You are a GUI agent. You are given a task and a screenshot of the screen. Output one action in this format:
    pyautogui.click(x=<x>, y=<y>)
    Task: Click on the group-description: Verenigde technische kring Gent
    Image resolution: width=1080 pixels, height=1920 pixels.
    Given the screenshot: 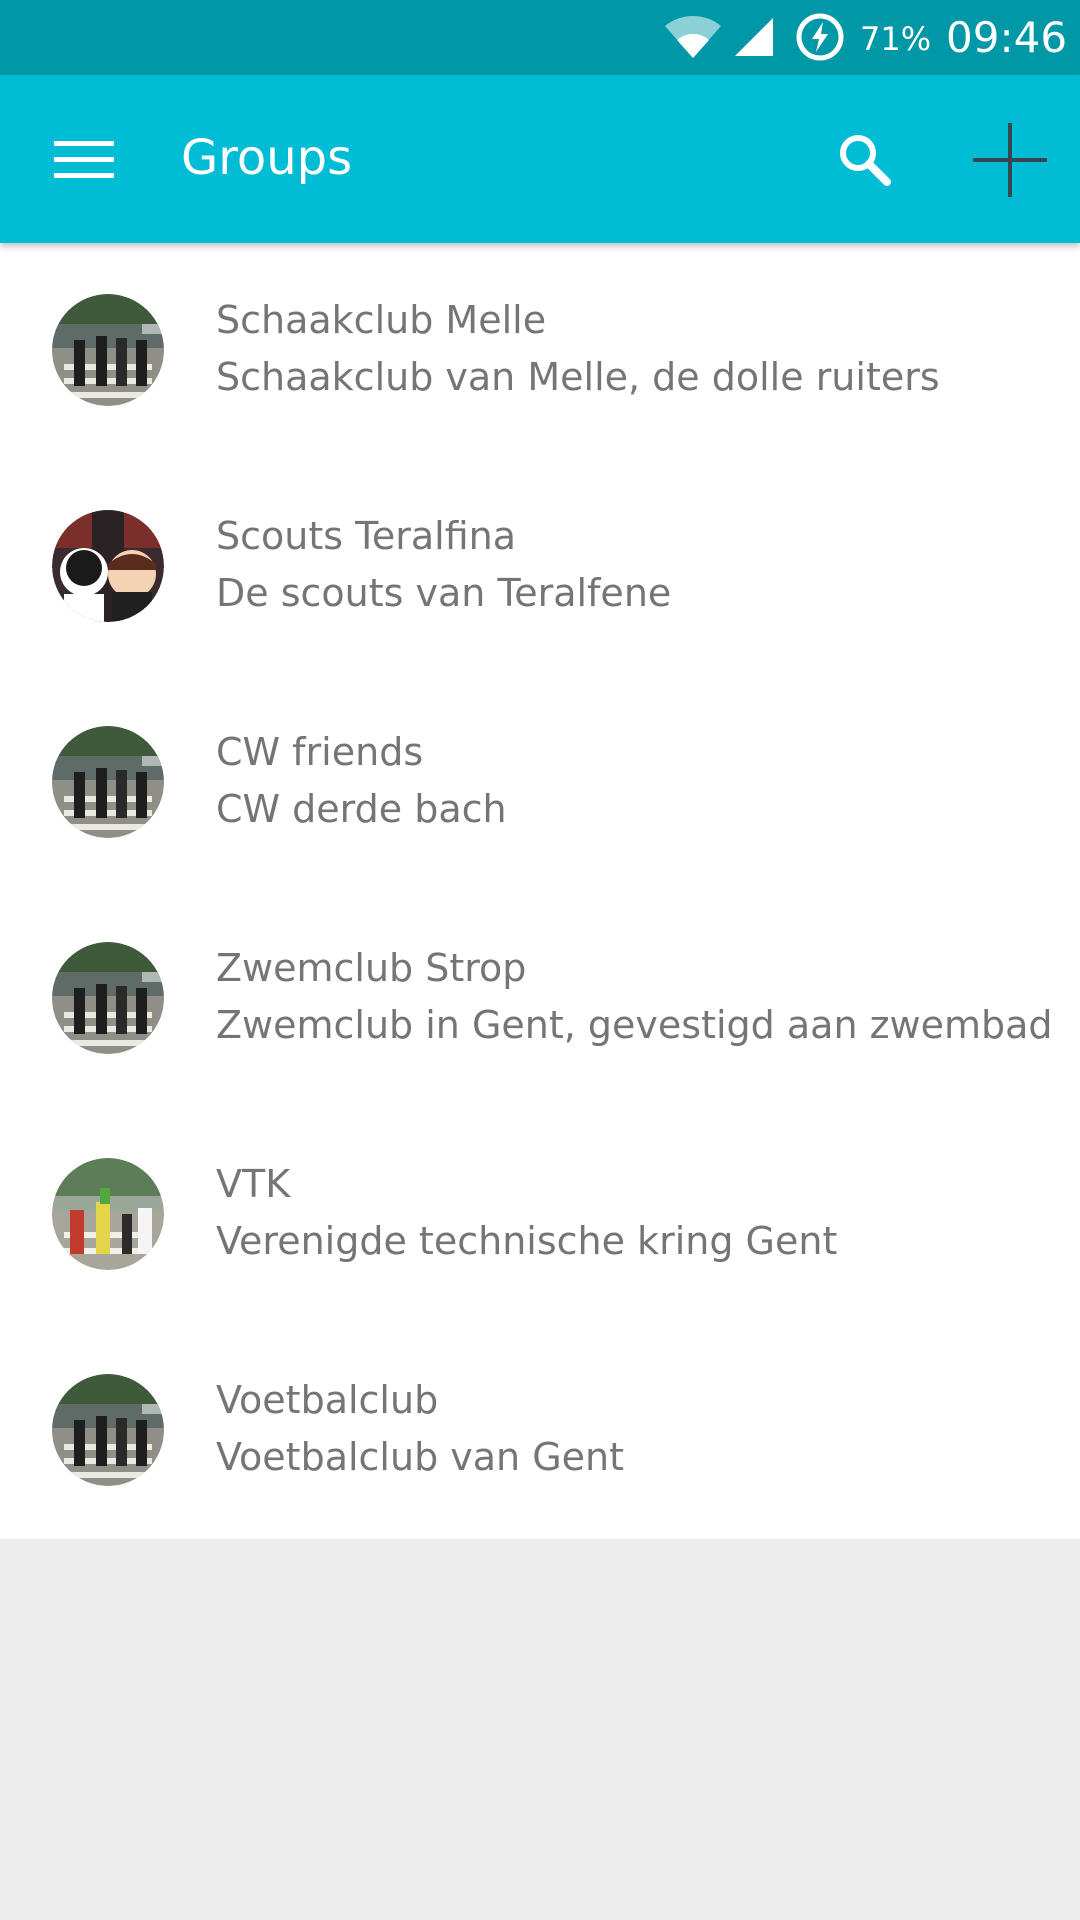 What is the action you would take?
    pyautogui.click(x=527, y=1241)
    